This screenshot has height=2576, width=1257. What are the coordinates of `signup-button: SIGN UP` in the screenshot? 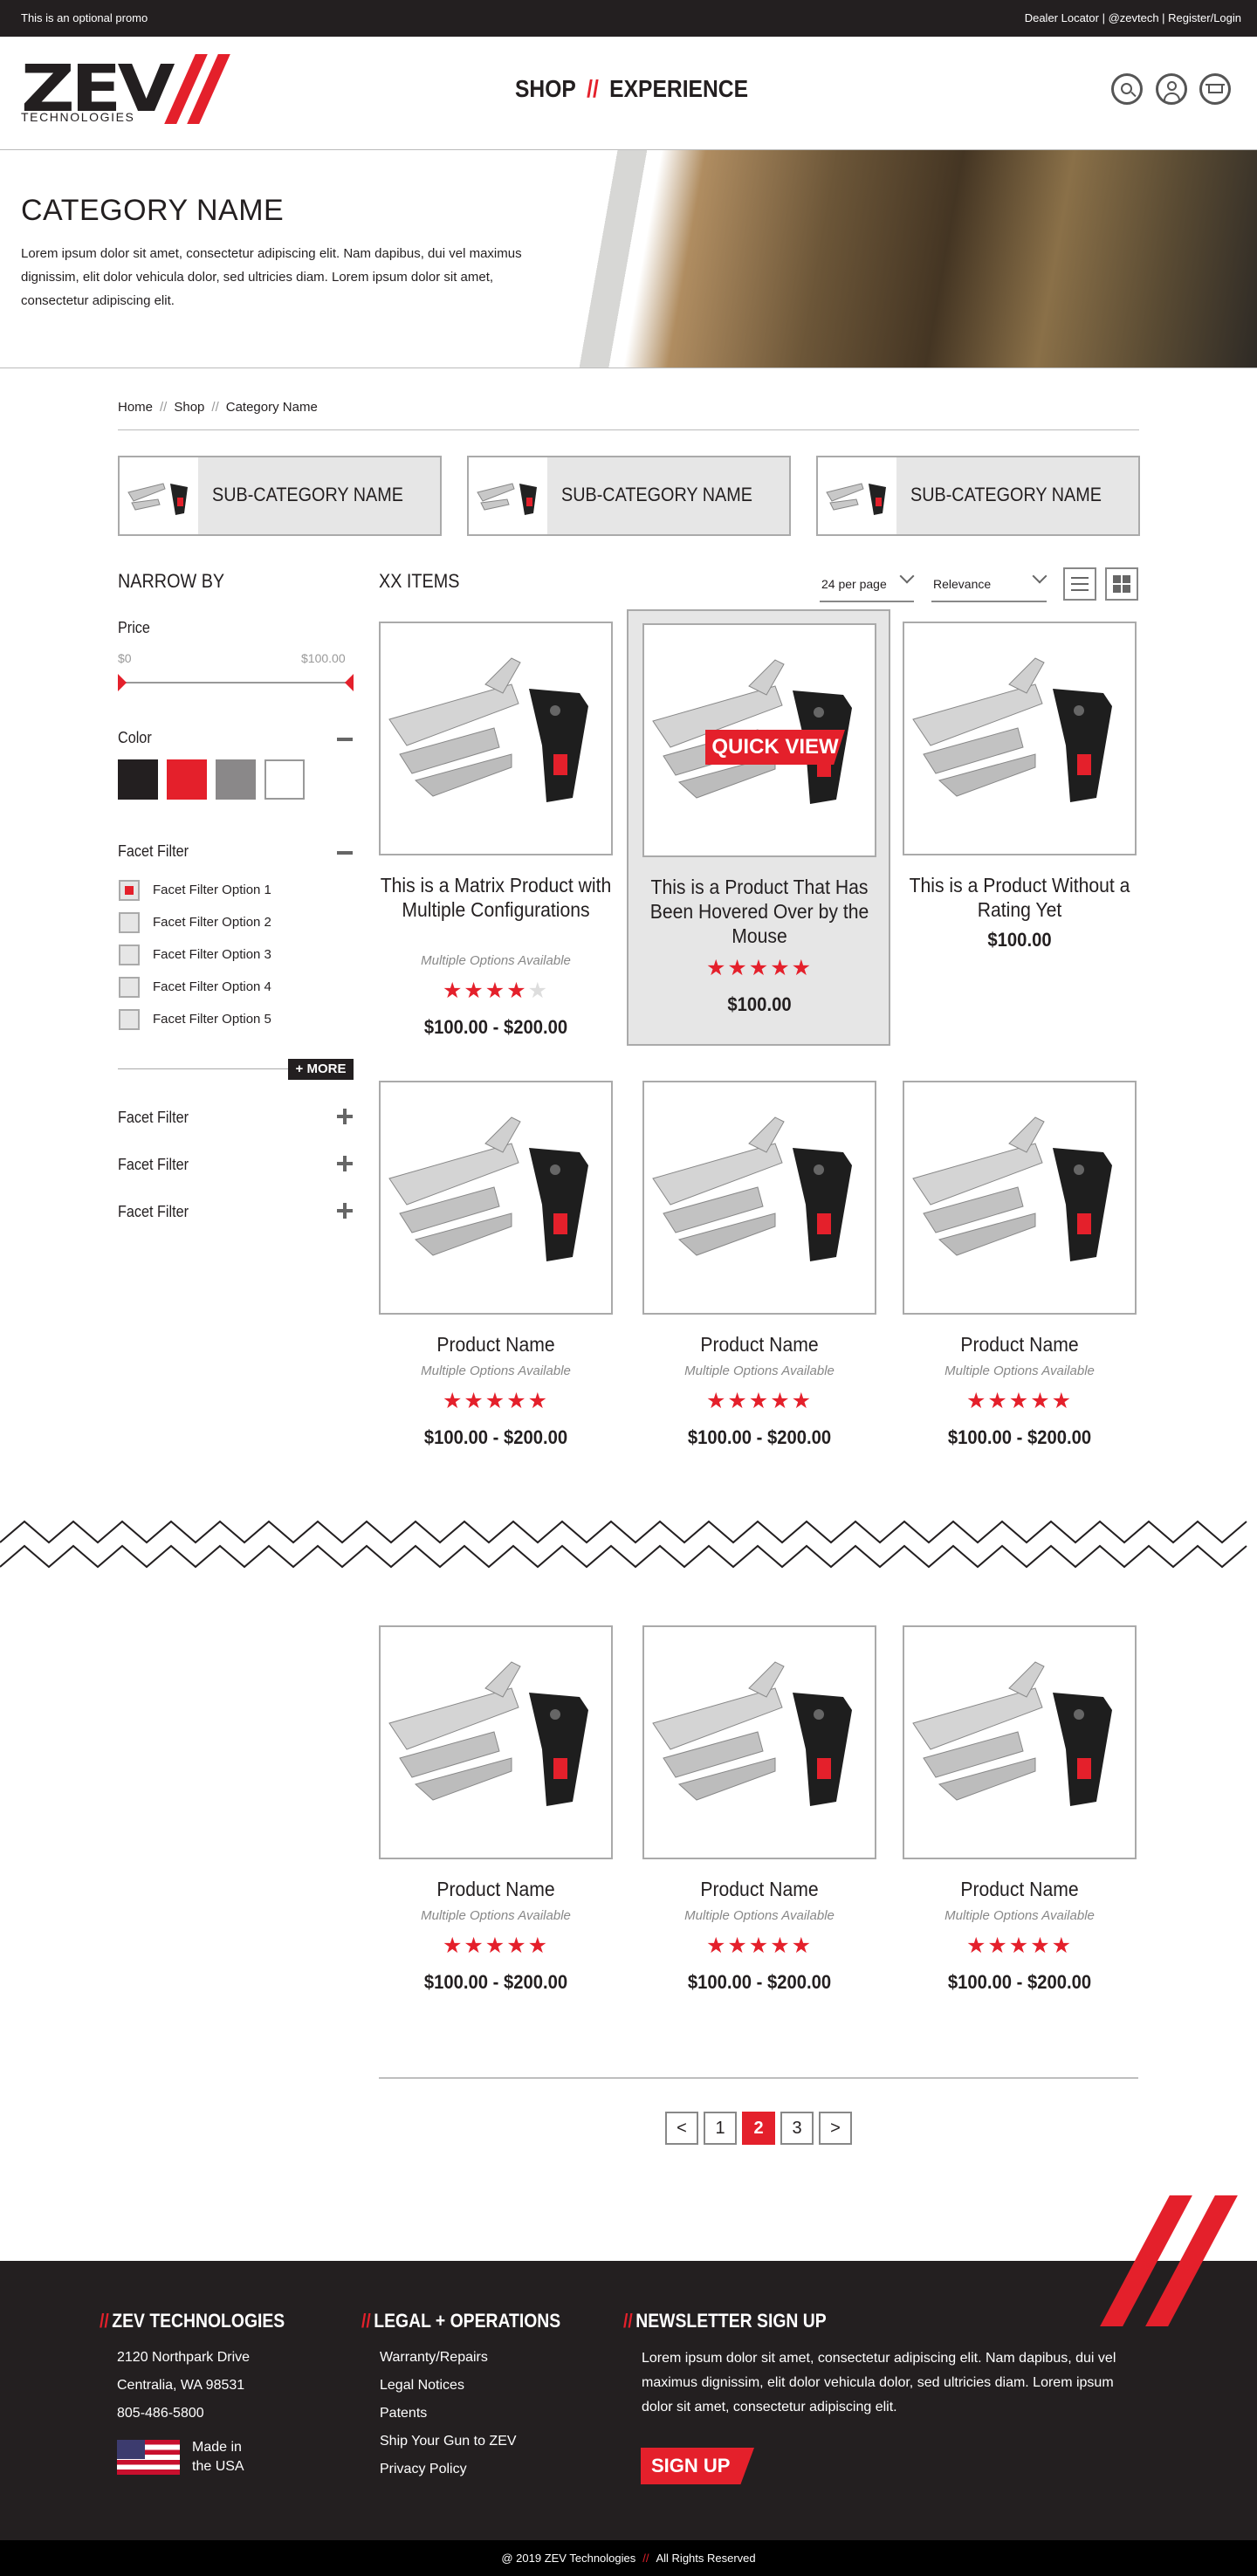 It's located at (697, 2466).